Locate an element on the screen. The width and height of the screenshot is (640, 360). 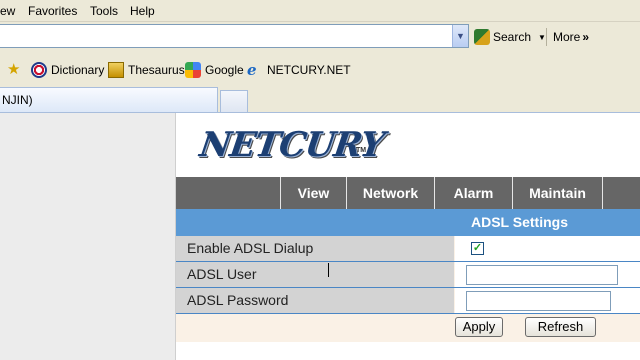
address-bar: ▼ Search ▼ More » is located at coordinates (320, 36).